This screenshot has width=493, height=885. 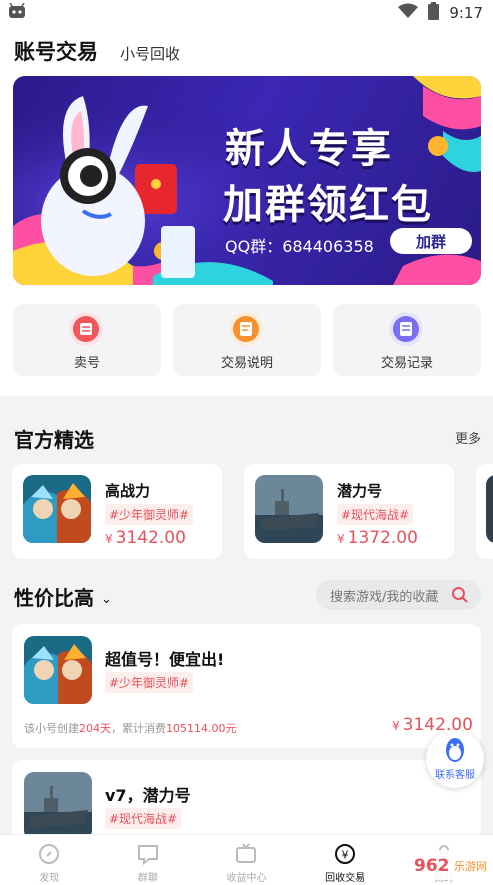 I want to click on watermark-text: 乐游网, so click(x=470, y=866).